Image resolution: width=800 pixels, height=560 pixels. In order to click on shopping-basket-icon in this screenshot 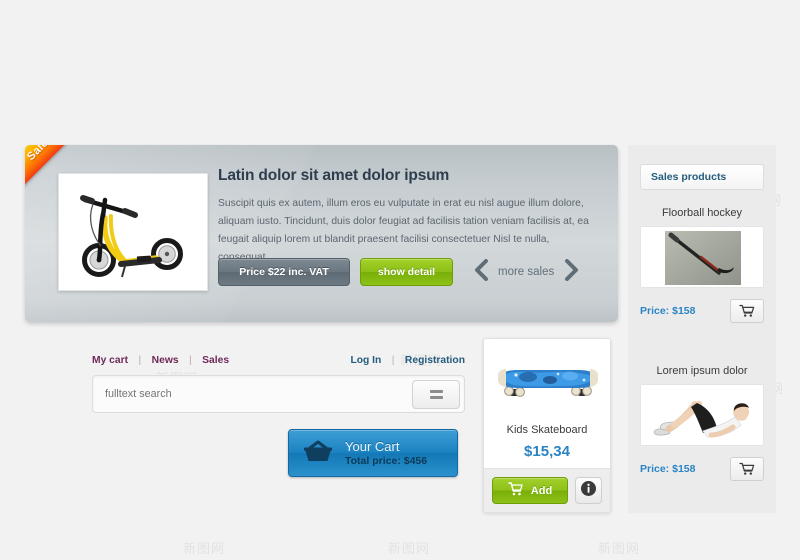, I will do `click(318, 453)`.